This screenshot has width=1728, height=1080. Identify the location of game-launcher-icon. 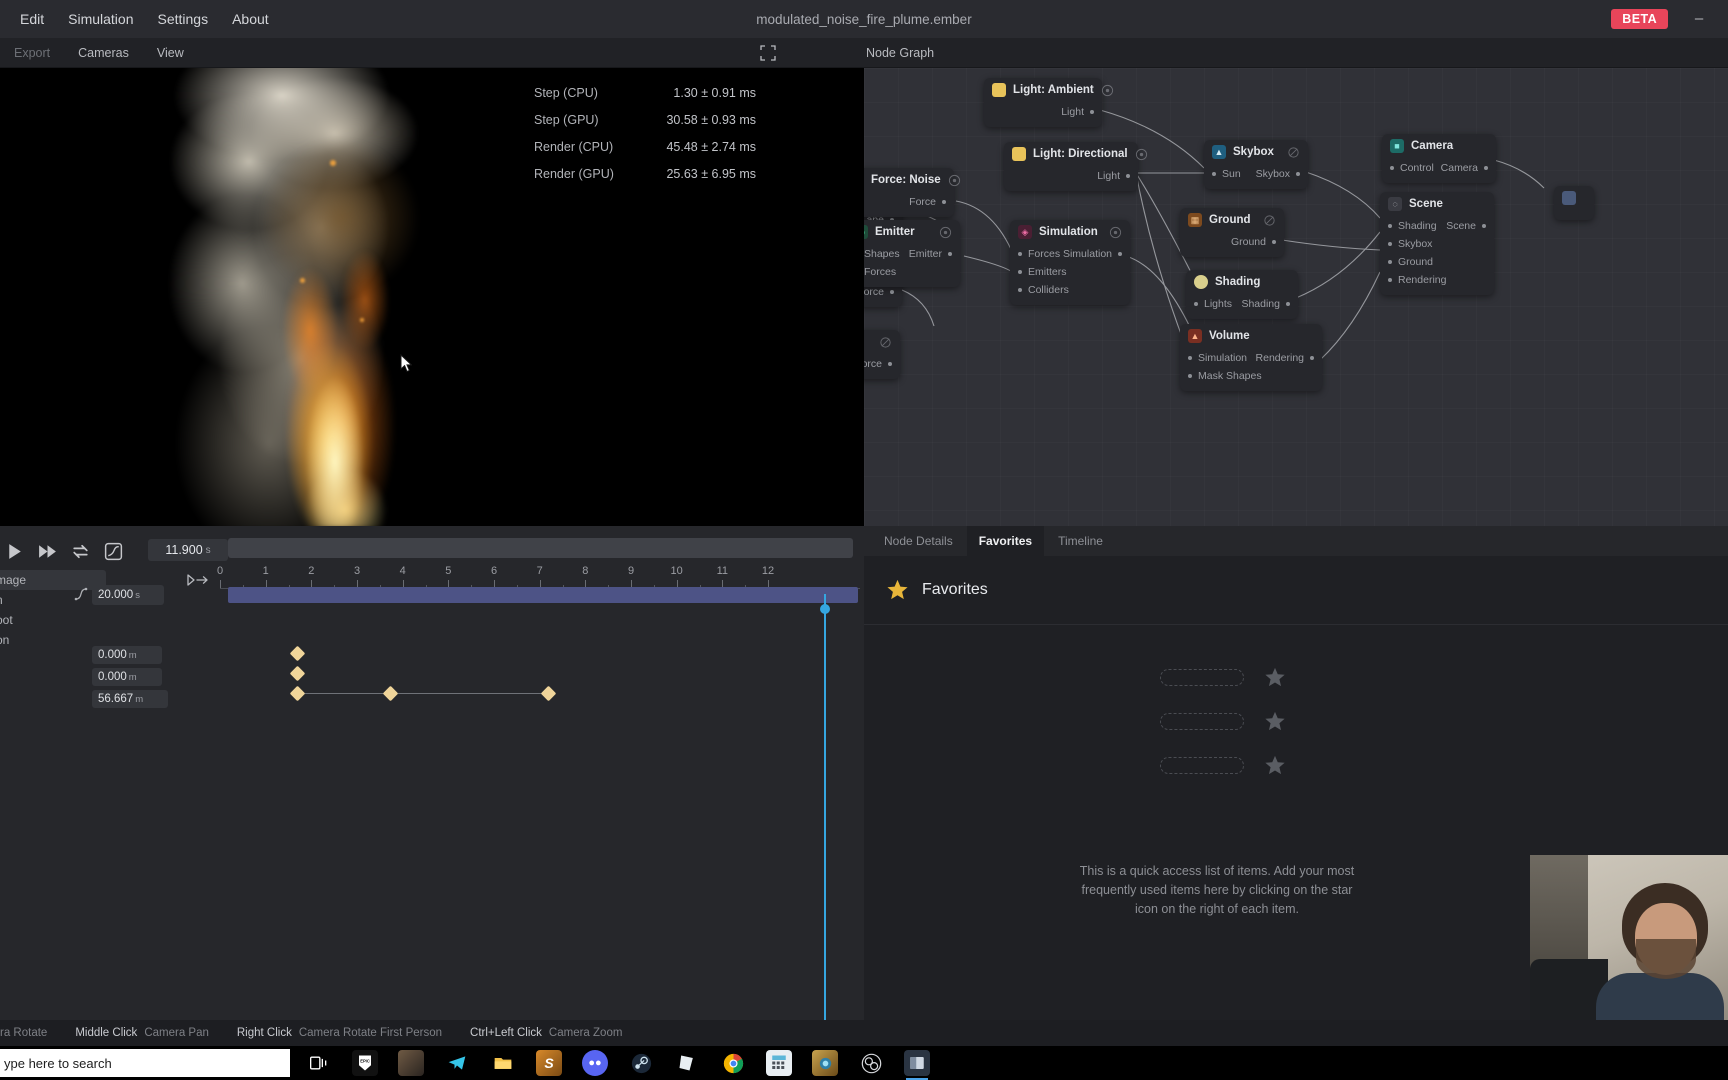
(825, 1063).